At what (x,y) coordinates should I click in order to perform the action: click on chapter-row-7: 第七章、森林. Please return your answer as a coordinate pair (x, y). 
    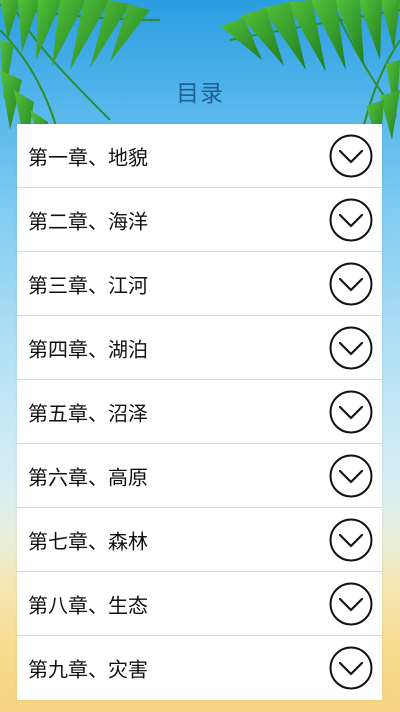
    Looking at the image, I should click on (199, 540).